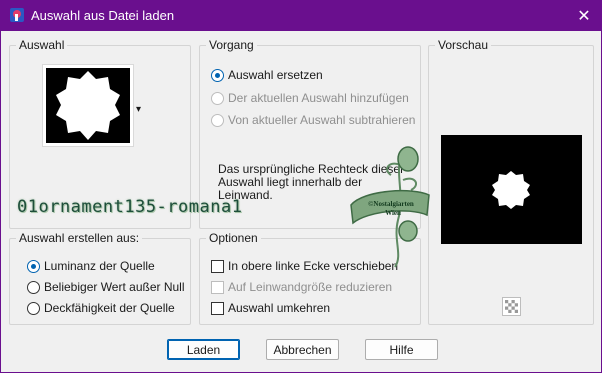 The image size is (602, 373). Describe the element at coordinates (42, 45) in the screenshot. I see `auswahl-group-label: Auswahl` at that location.